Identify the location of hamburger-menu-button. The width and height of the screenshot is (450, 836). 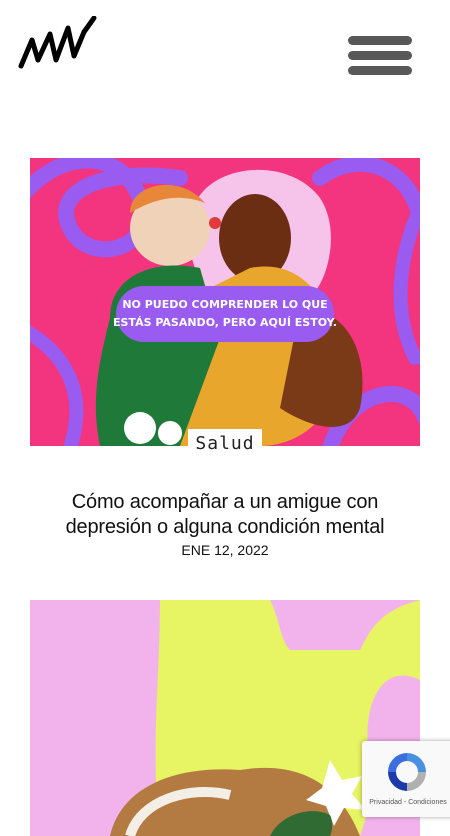
(380, 58).